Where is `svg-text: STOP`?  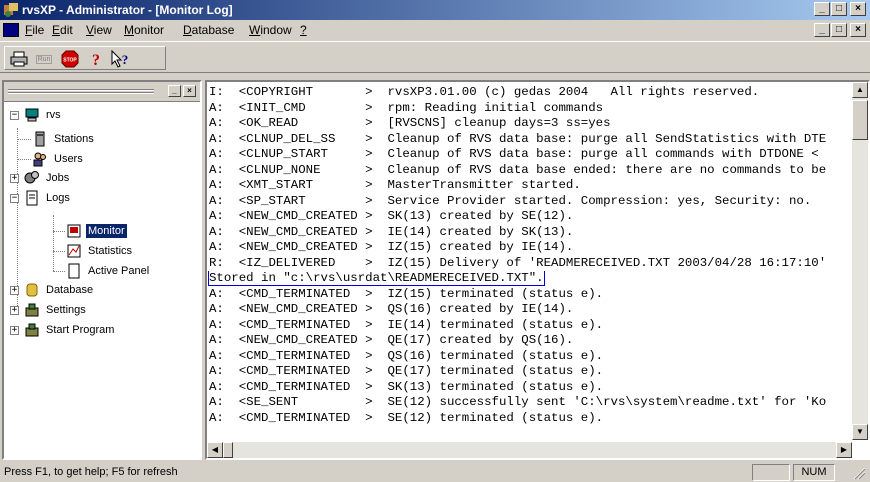
svg-text: STOP is located at coordinates (70, 61).